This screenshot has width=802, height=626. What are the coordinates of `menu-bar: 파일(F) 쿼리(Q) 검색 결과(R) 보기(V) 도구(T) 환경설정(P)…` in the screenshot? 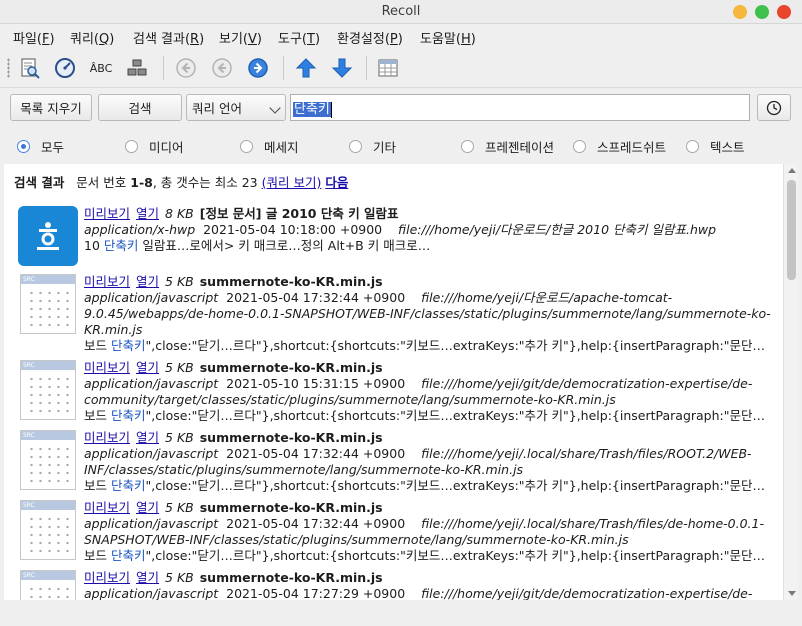 It's located at (401, 36).